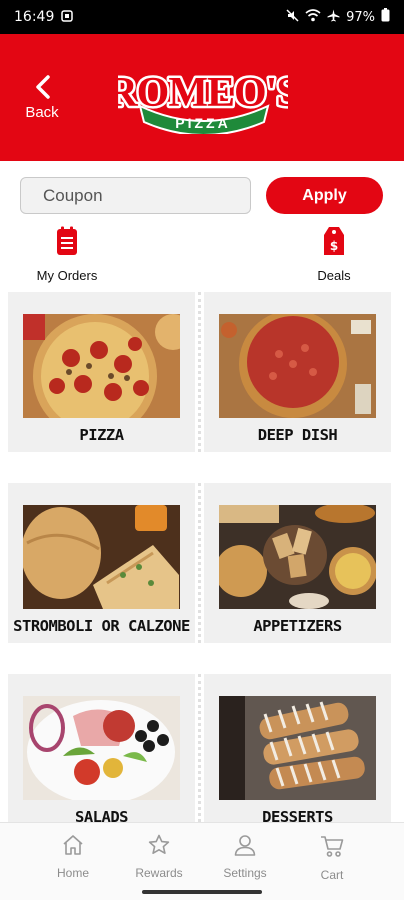  I want to click on nav-cart: Cart, so click(332, 857).